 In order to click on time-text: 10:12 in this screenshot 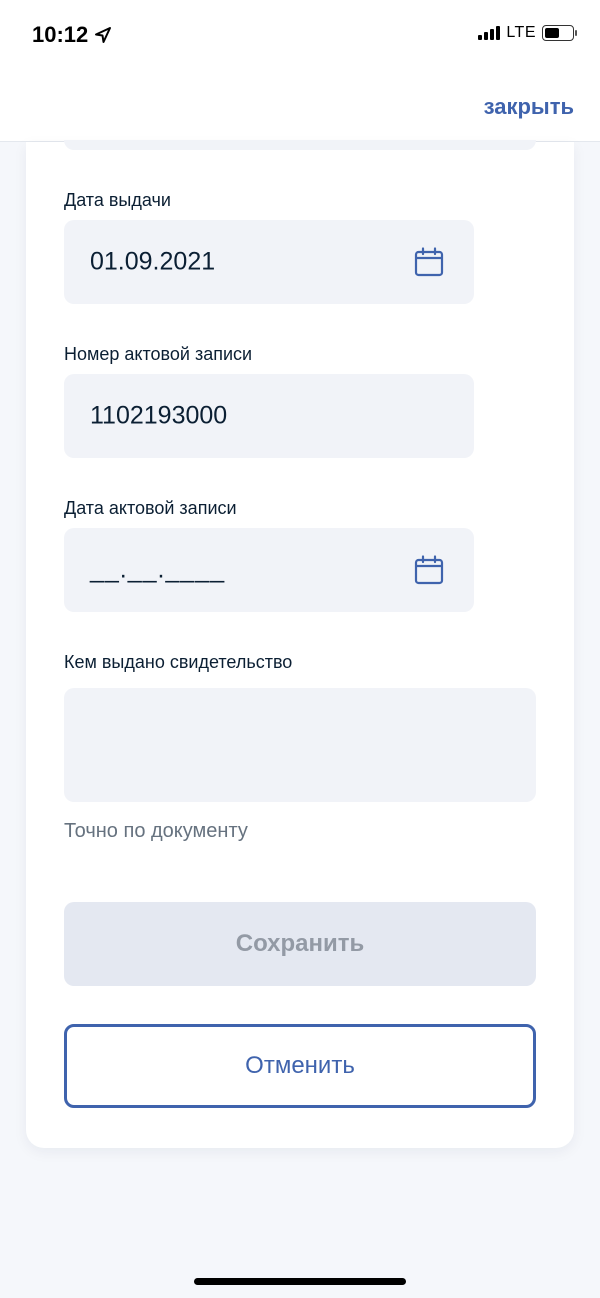, I will do `click(60, 34)`.